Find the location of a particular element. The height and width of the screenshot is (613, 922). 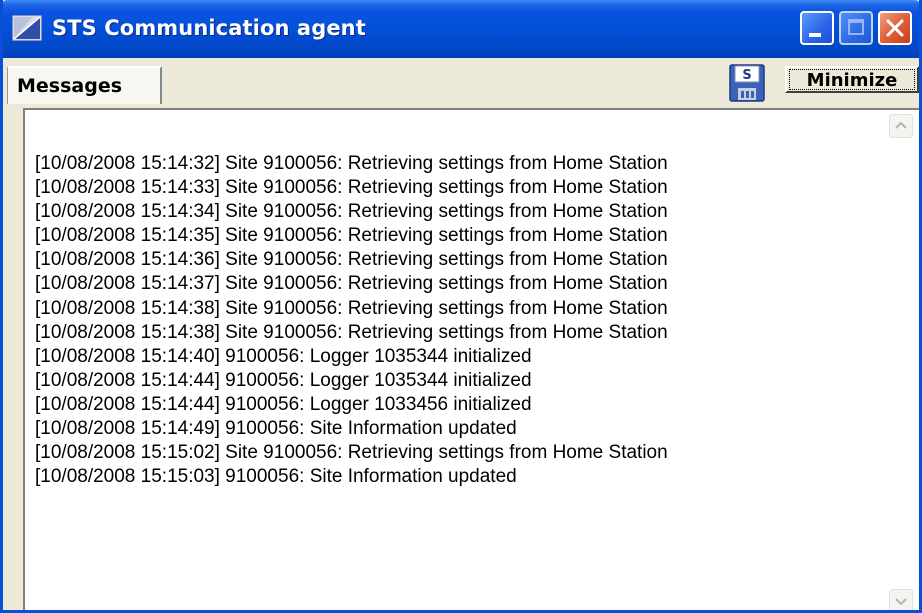

minimize-icon is located at coordinates (815, 35).